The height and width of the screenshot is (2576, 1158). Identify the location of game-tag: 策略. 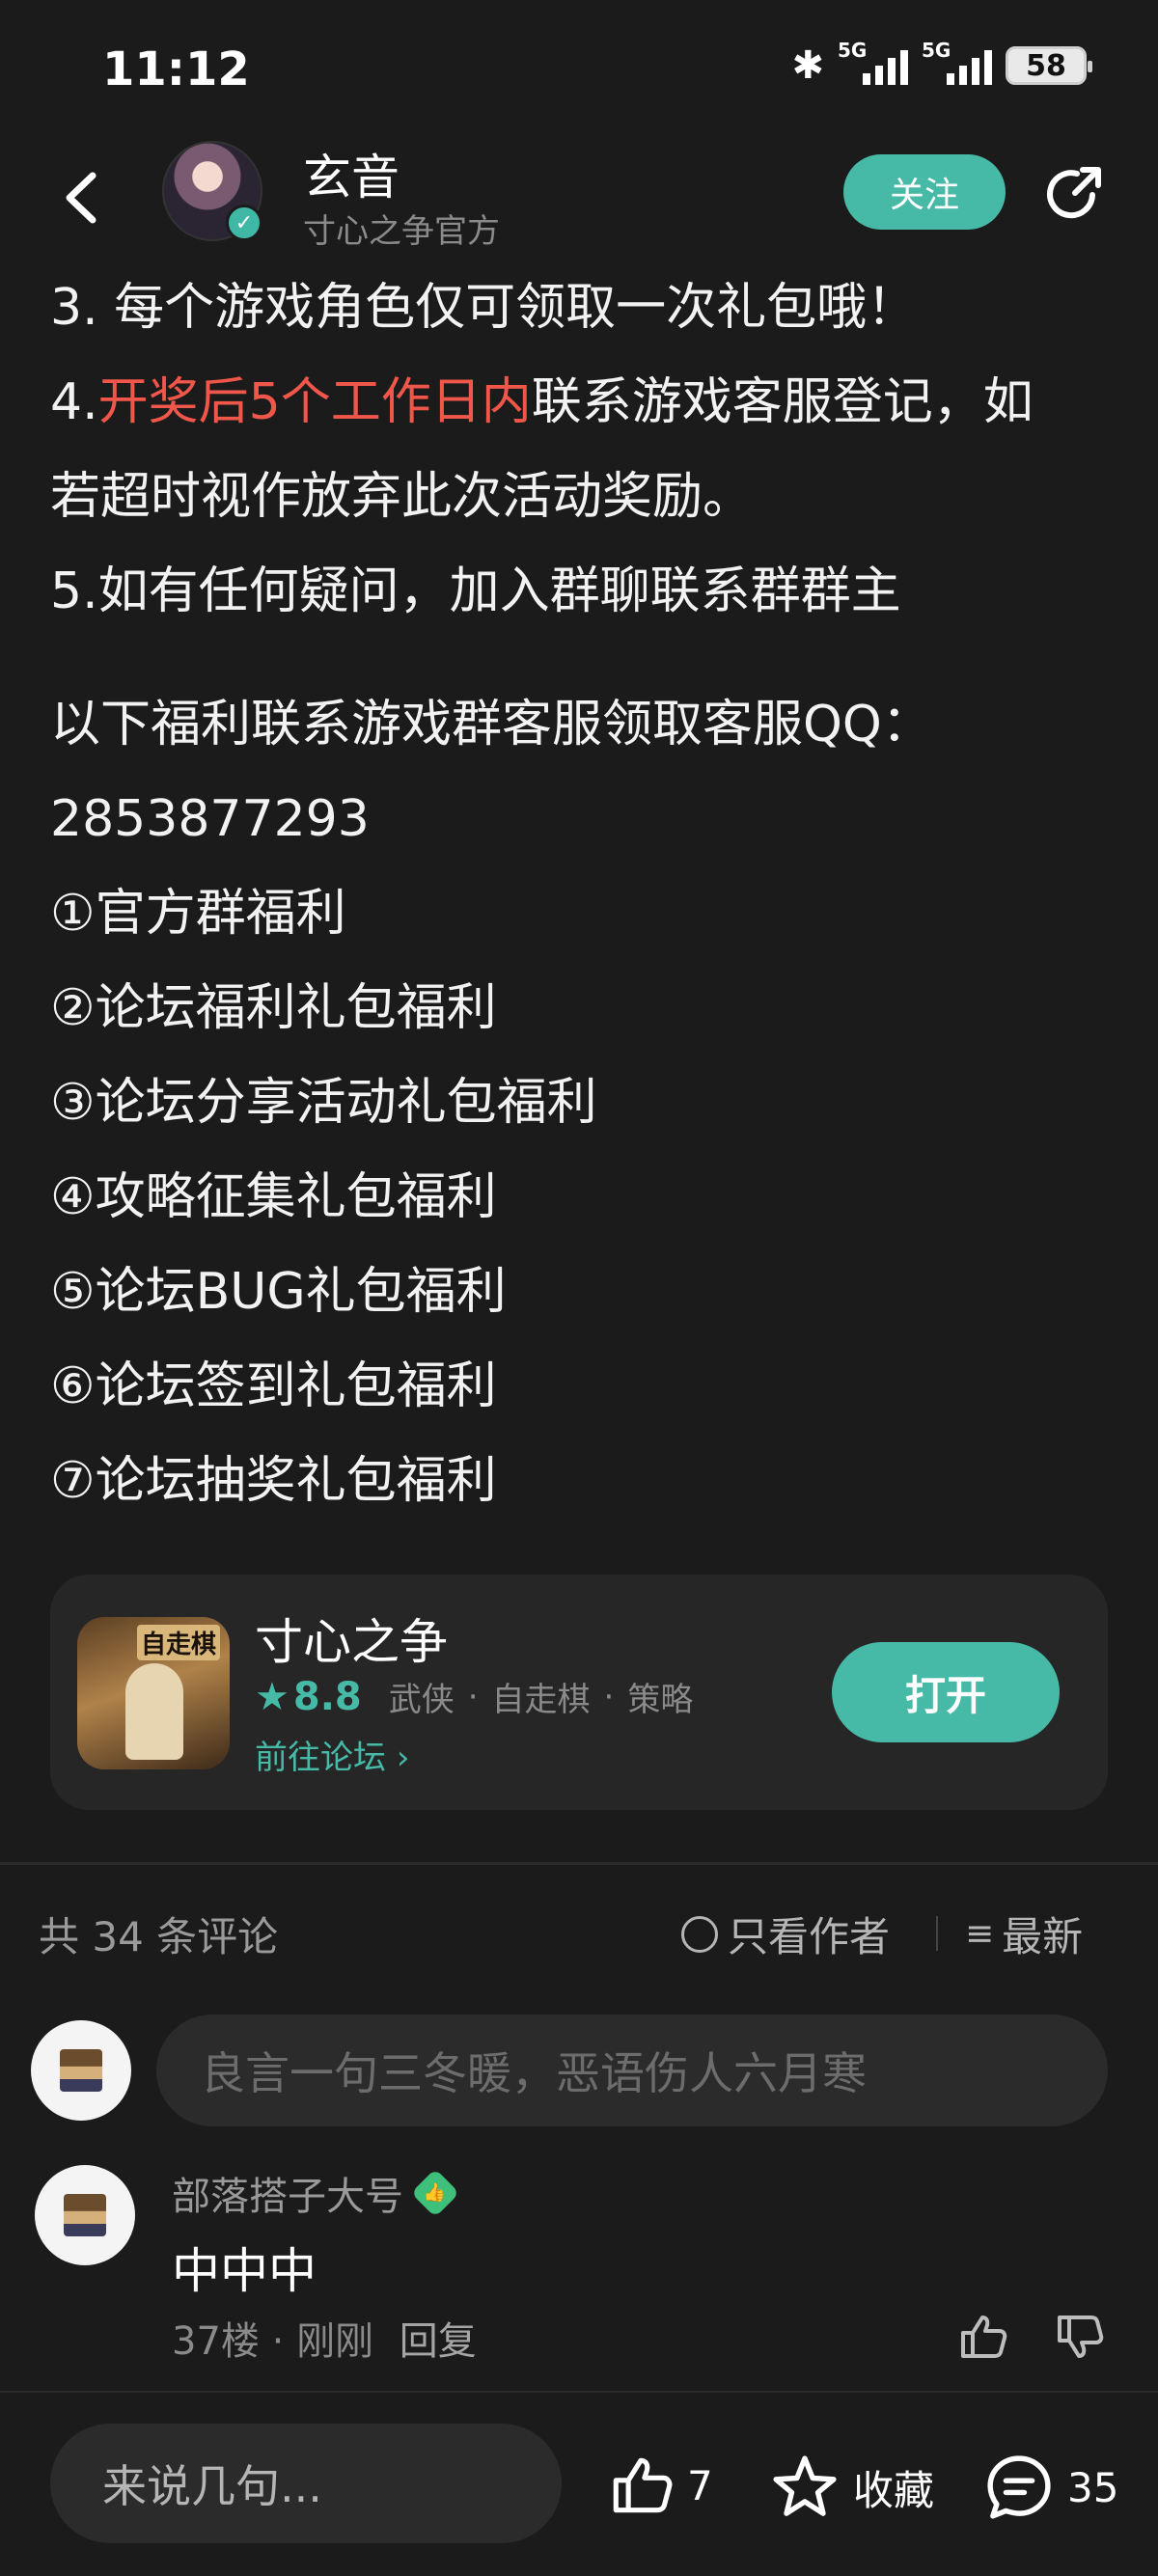
(660, 1700).